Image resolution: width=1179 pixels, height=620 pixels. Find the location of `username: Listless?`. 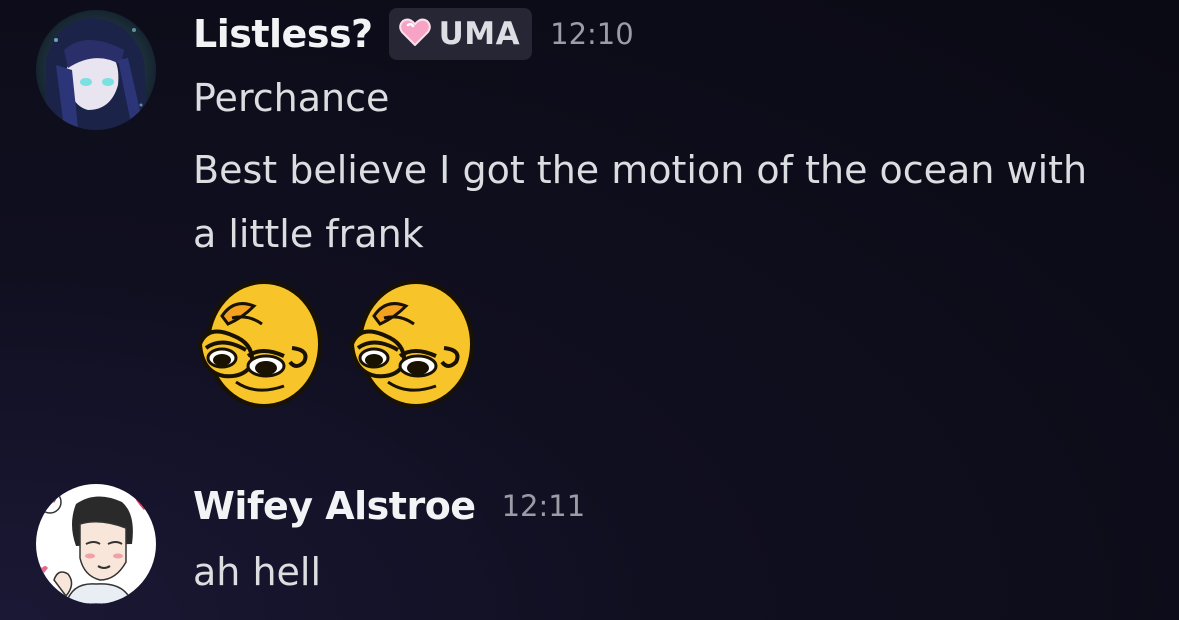

username: Listless? is located at coordinates (283, 34).